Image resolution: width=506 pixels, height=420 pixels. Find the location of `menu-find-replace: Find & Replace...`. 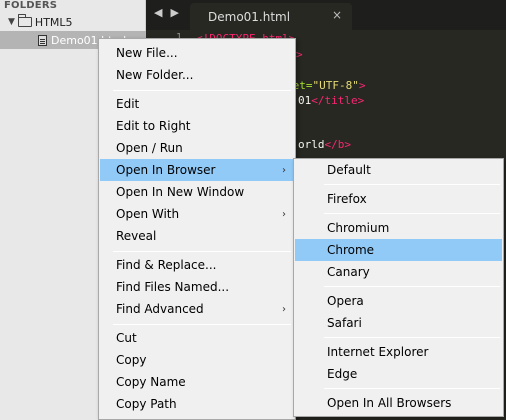

menu-find-replace: Find & Replace... is located at coordinates (197, 265).